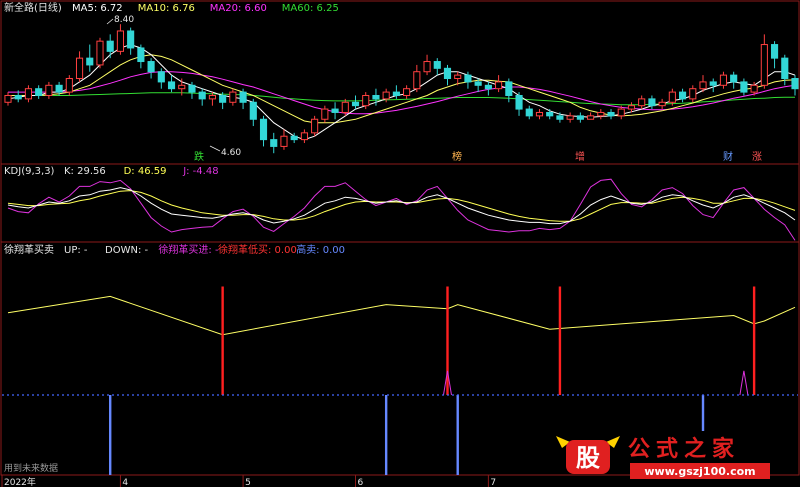 The image size is (800, 487). I want to click on watermark-logo-char: 股, so click(588, 458).